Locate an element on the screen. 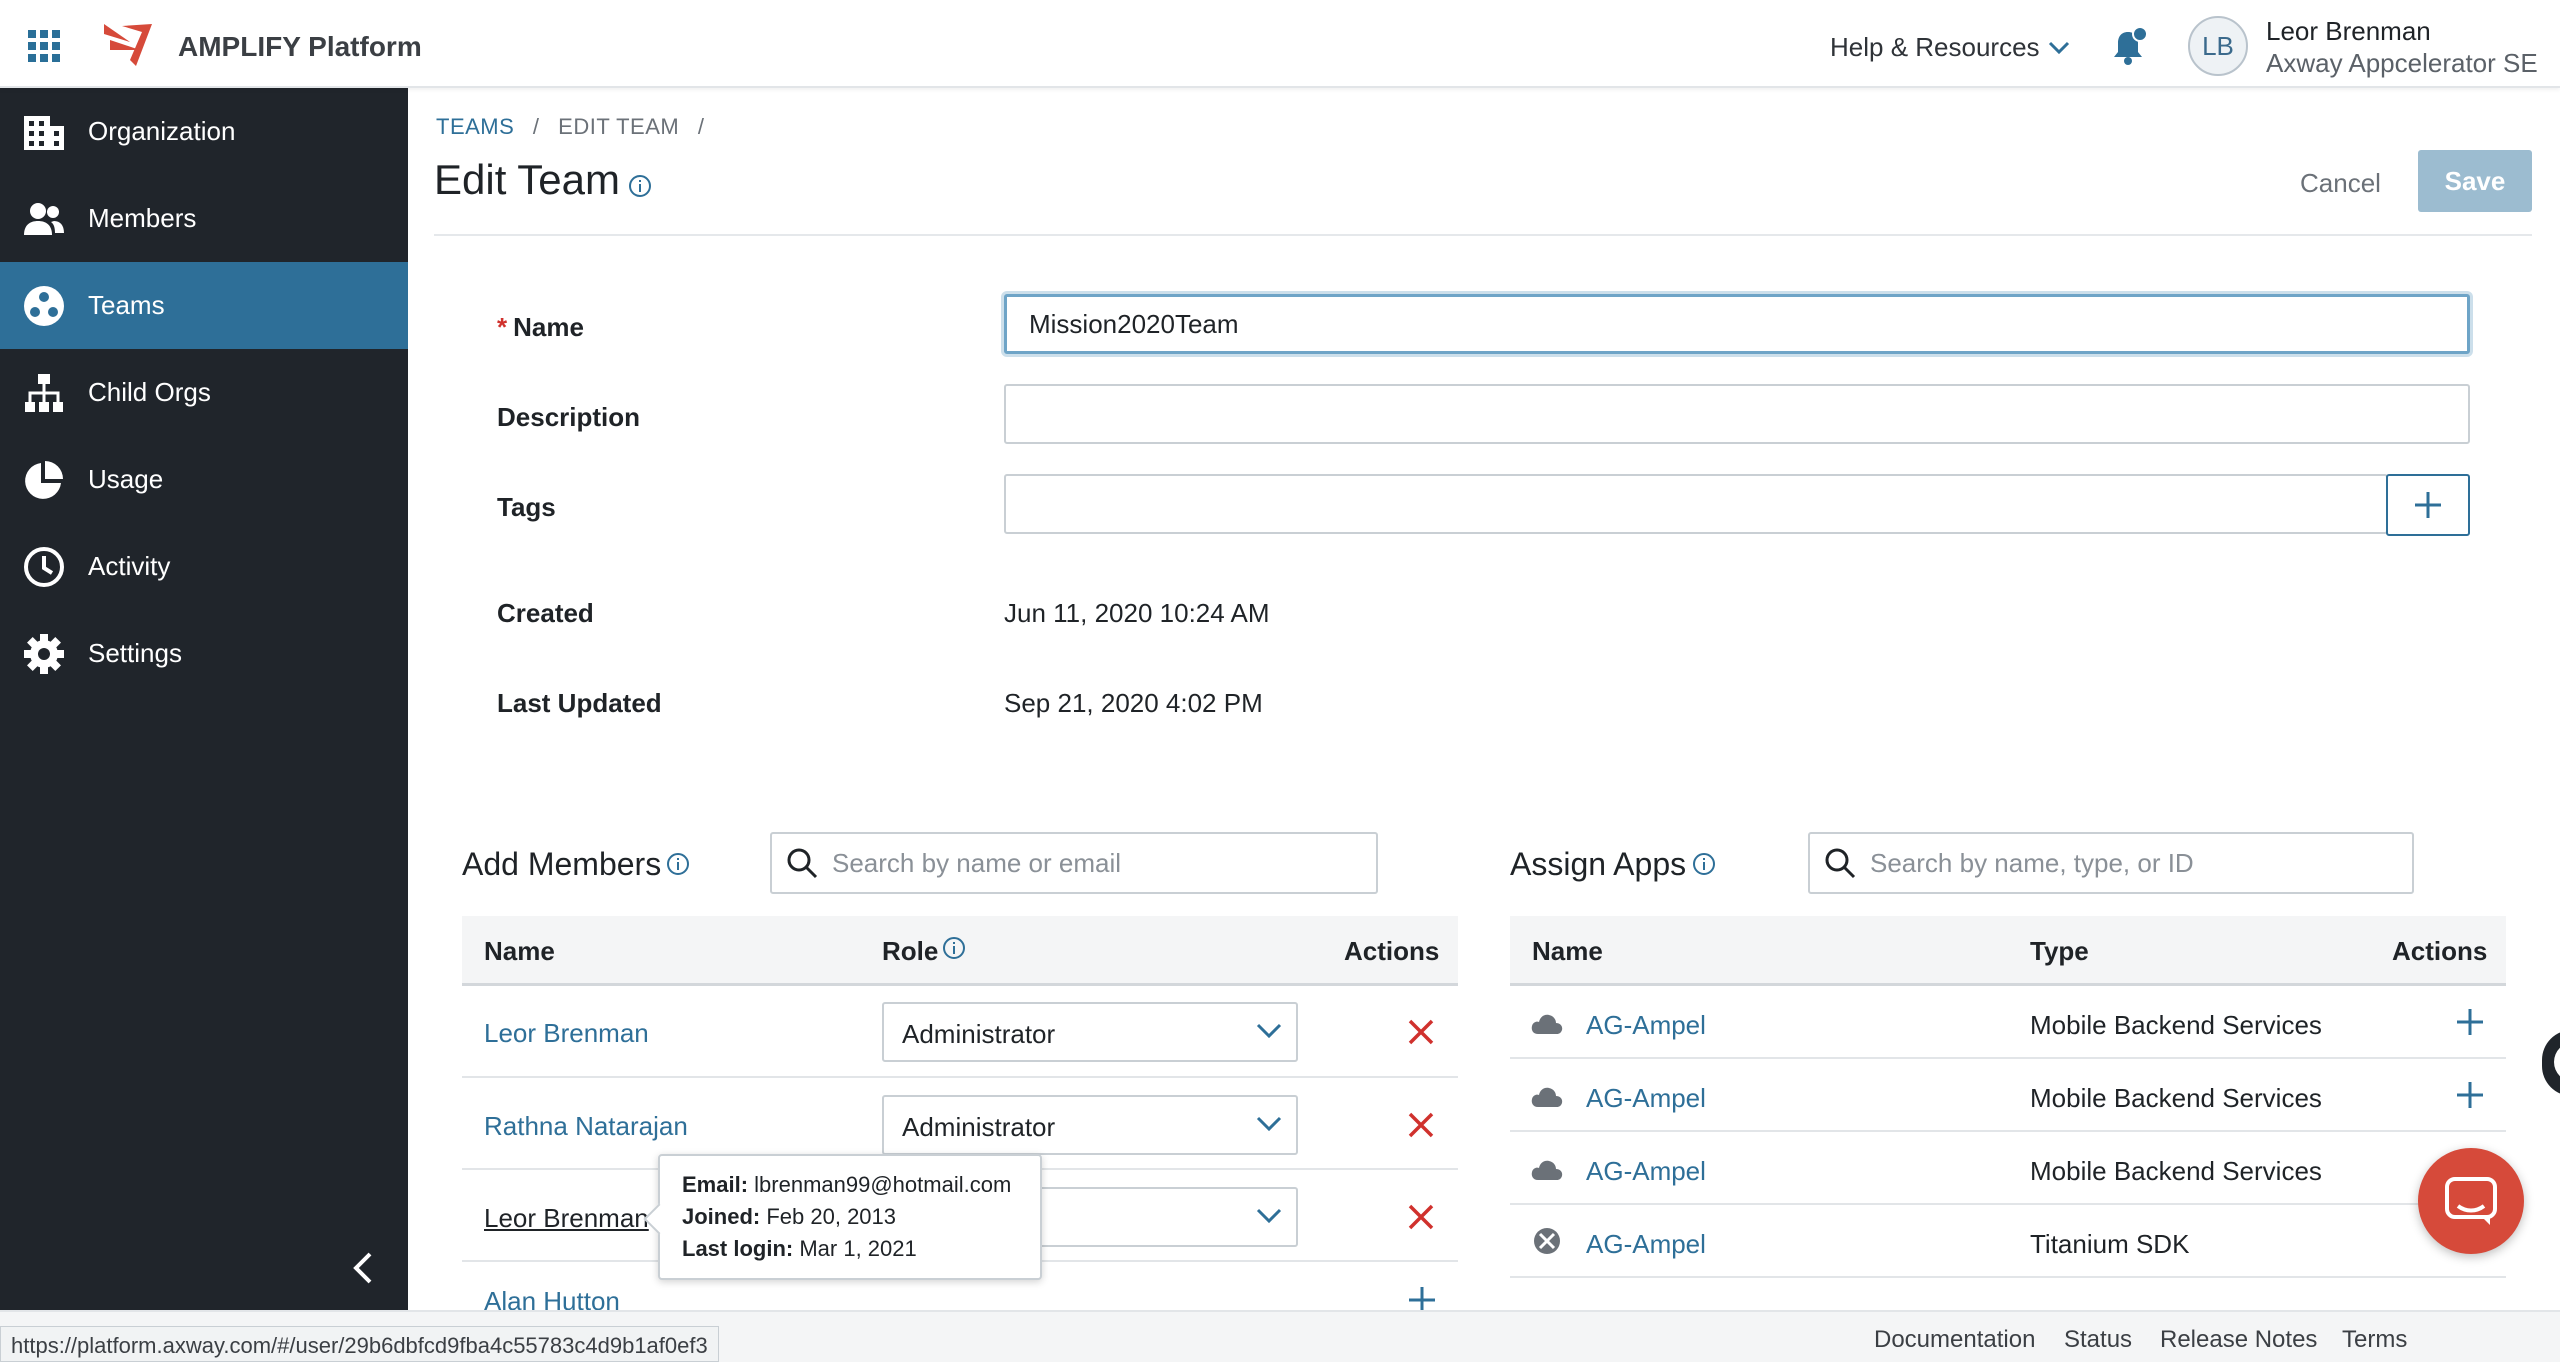 The width and height of the screenshot is (2560, 1362). chat-launcher-button is located at coordinates (2471, 1201).